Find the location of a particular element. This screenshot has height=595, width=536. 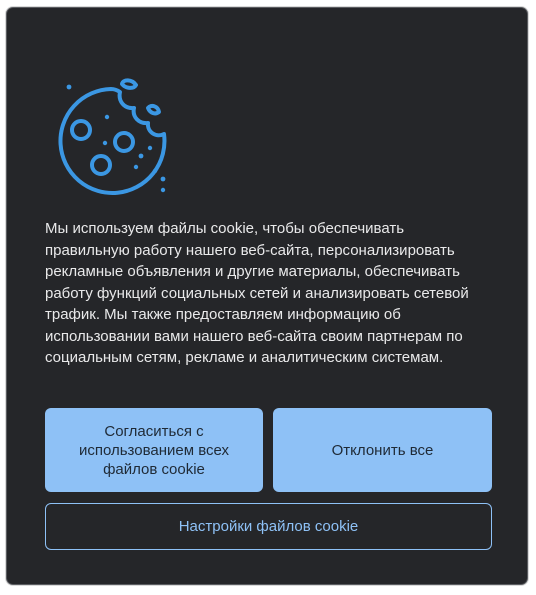

decline-all-button: Отклонить все is located at coordinates (382, 450).